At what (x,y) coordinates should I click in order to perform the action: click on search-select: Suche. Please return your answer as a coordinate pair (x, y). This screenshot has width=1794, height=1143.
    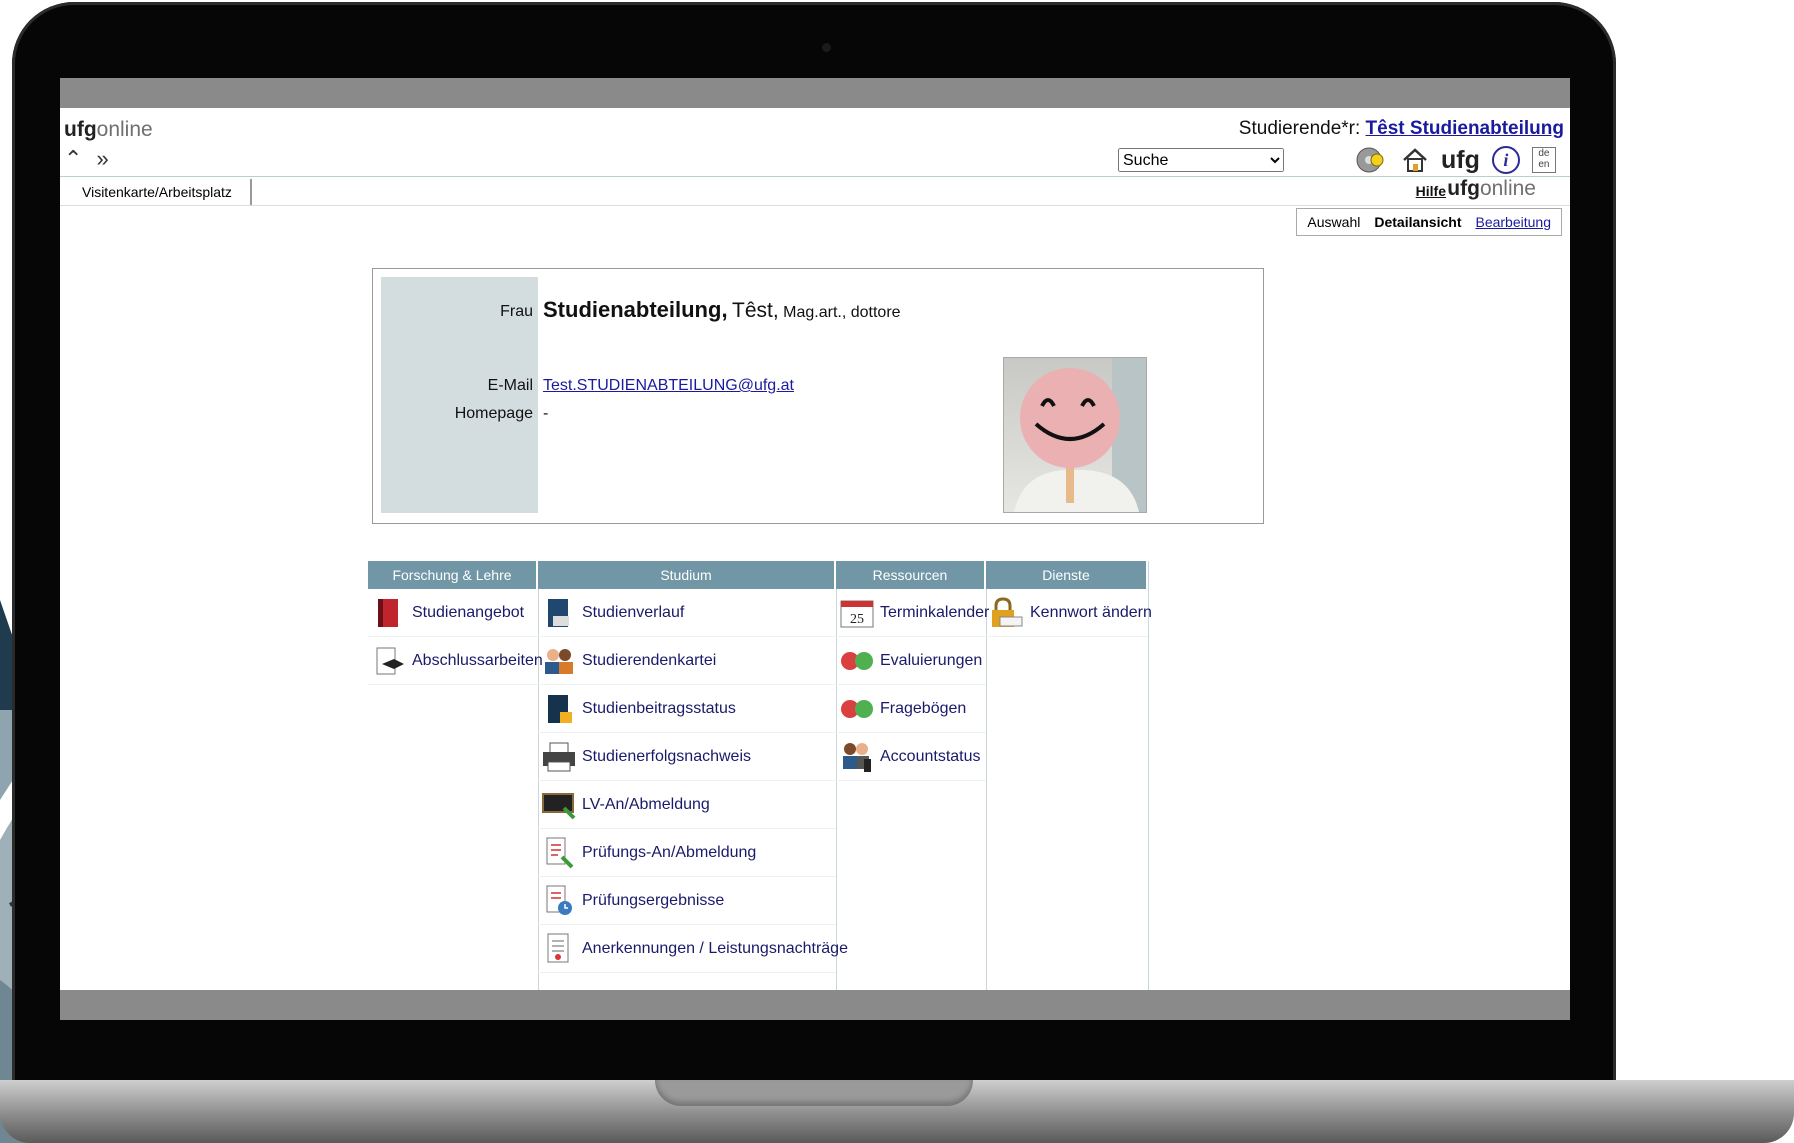
    Looking at the image, I should click on (1201, 160).